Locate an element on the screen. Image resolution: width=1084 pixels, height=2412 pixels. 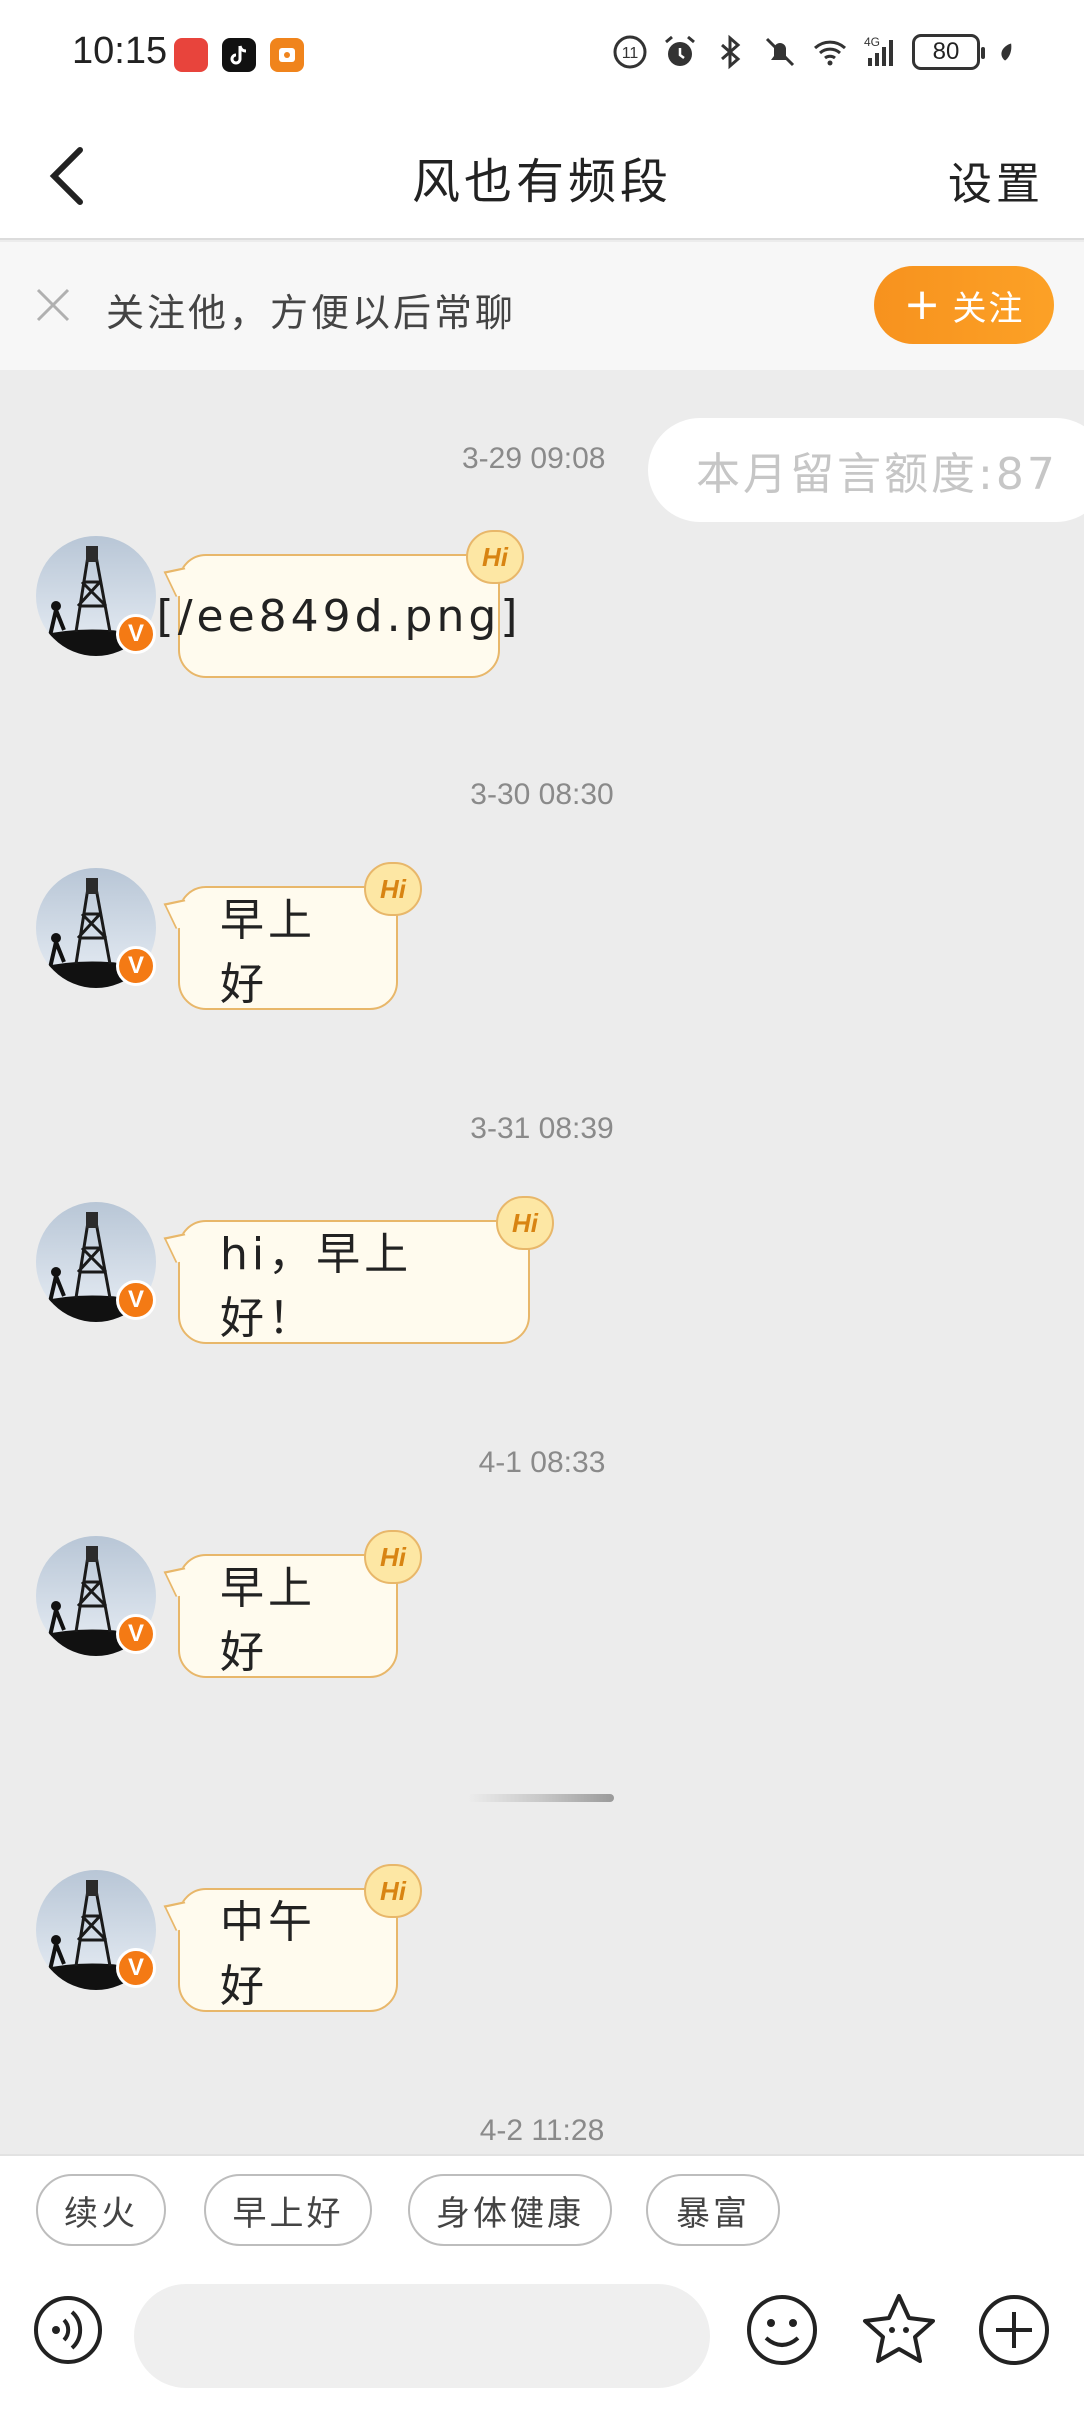
close-icon is located at coordinates (53, 305).